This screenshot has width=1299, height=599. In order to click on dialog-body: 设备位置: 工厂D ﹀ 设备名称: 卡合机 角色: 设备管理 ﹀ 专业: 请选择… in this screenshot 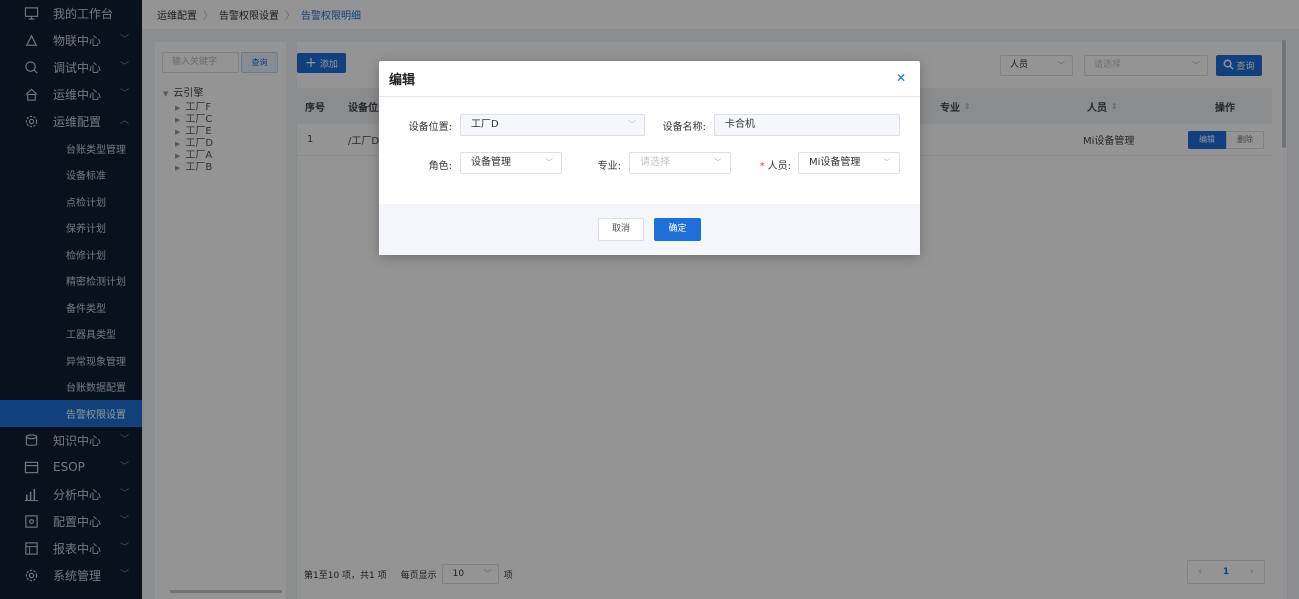, I will do `click(649, 150)`.